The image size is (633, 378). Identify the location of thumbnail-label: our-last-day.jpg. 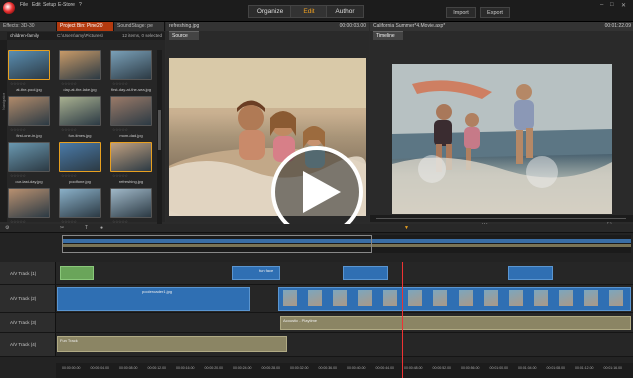
(29, 181).